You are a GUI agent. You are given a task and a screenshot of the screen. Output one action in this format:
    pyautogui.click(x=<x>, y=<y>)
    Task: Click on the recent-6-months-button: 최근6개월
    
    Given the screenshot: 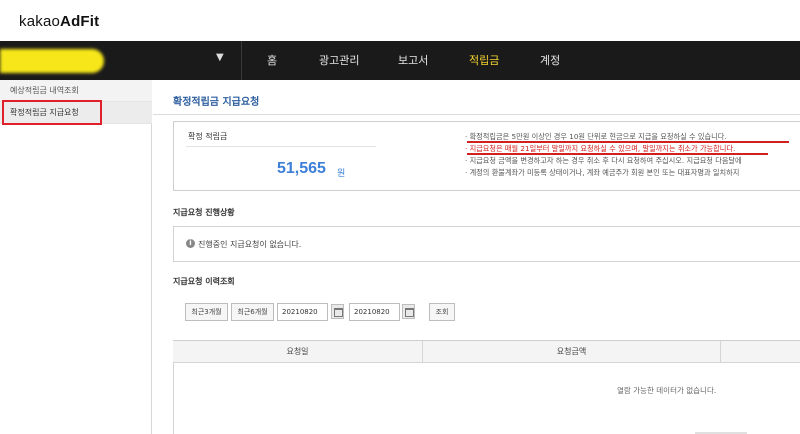 What is the action you would take?
    pyautogui.click(x=252, y=312)
    